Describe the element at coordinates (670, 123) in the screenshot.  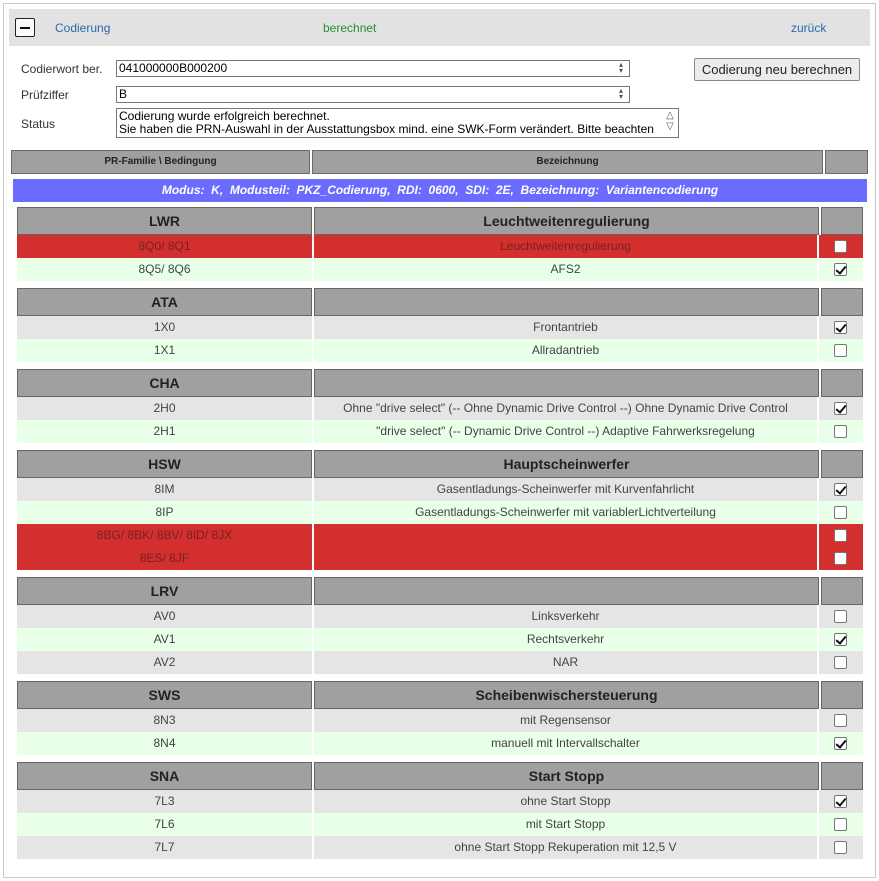
I see `scroll-arrows-icon: △ ▽` at that location.